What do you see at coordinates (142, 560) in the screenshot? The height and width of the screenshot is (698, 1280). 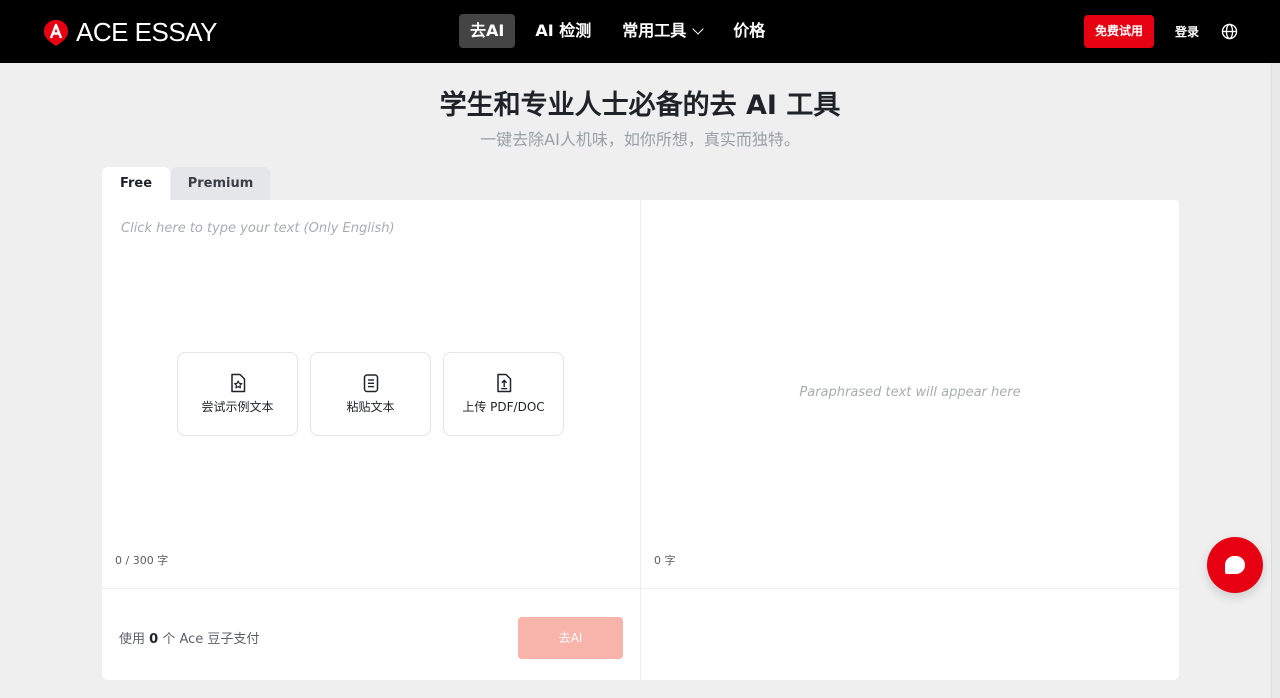 I see `input-word-count: 0 / 300 字` at bounding box center [142, 560].